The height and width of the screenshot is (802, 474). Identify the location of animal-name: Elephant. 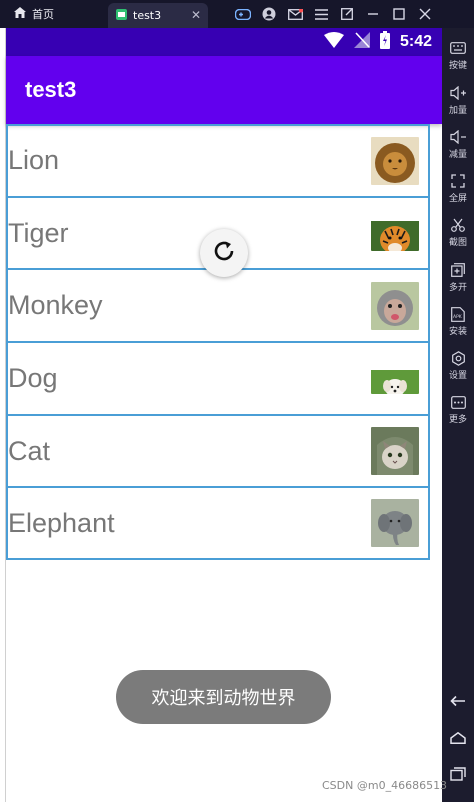
(61, 522).